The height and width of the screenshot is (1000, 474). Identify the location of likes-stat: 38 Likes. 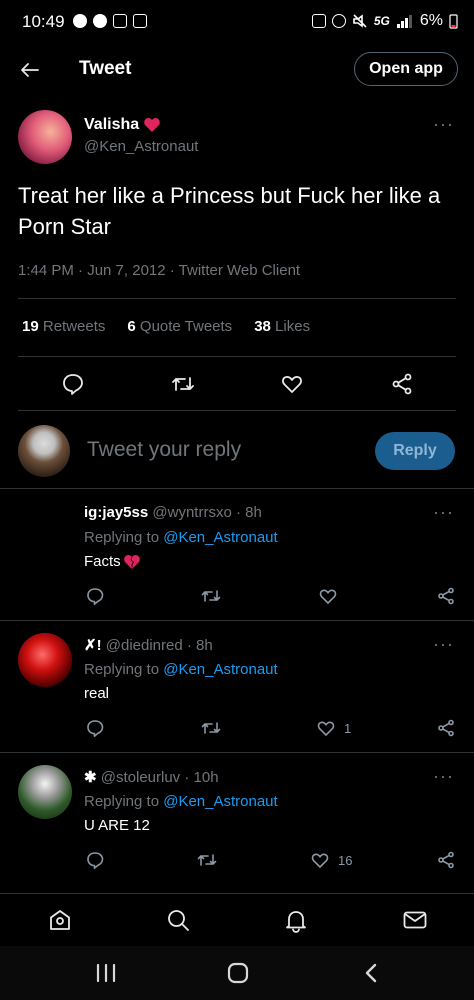
(282, 326).